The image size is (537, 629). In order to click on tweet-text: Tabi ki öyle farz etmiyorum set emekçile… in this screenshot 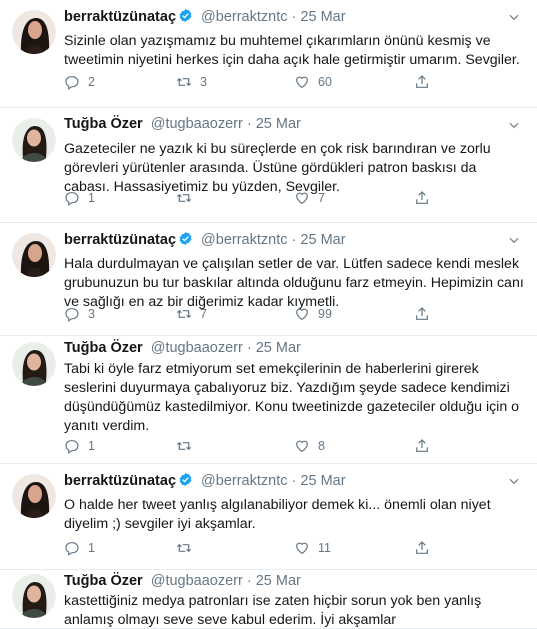, I will do `click(292, 397)`.